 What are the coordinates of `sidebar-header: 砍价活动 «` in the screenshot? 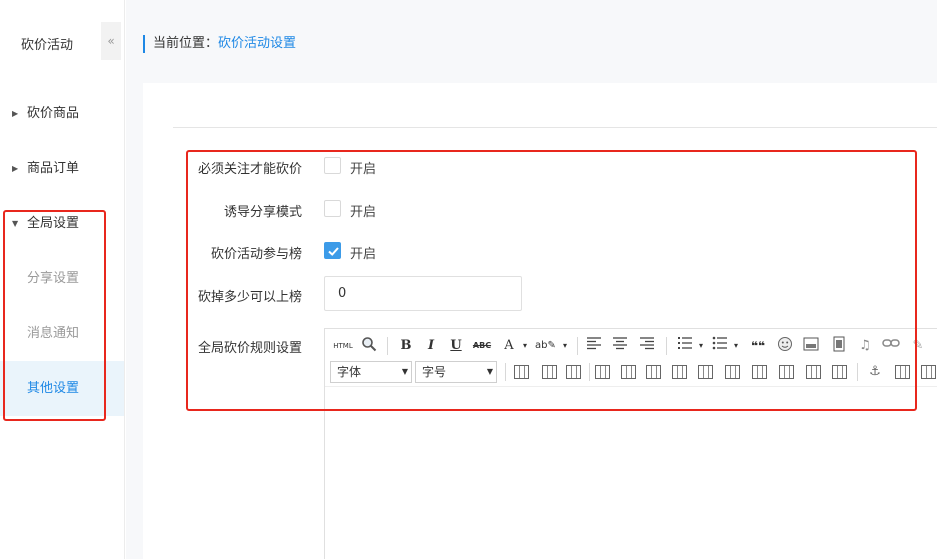 It's located at (62, 41).